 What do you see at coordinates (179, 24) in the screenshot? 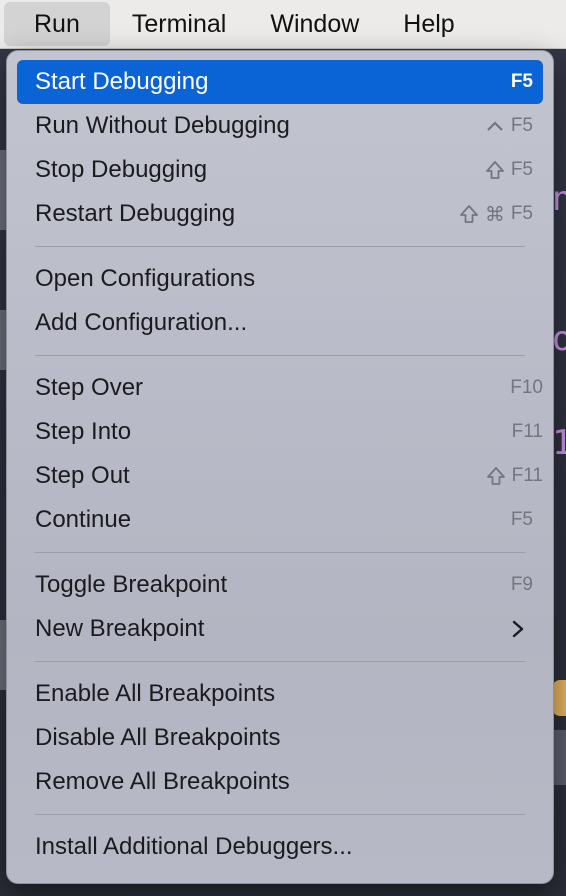
I see `menubar-terminal: Terminal` at bounding box center [179, 24].